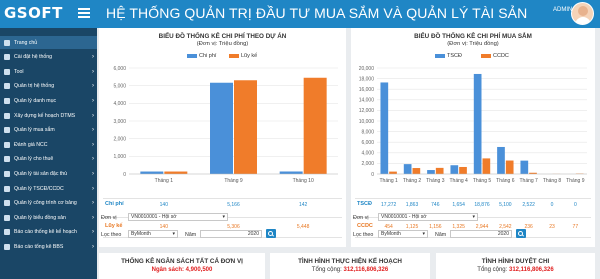  What do you see at coordinates (303, 227) in the screenshot?
I see `table-cell: 5,448` at bounding box center [303, 227].